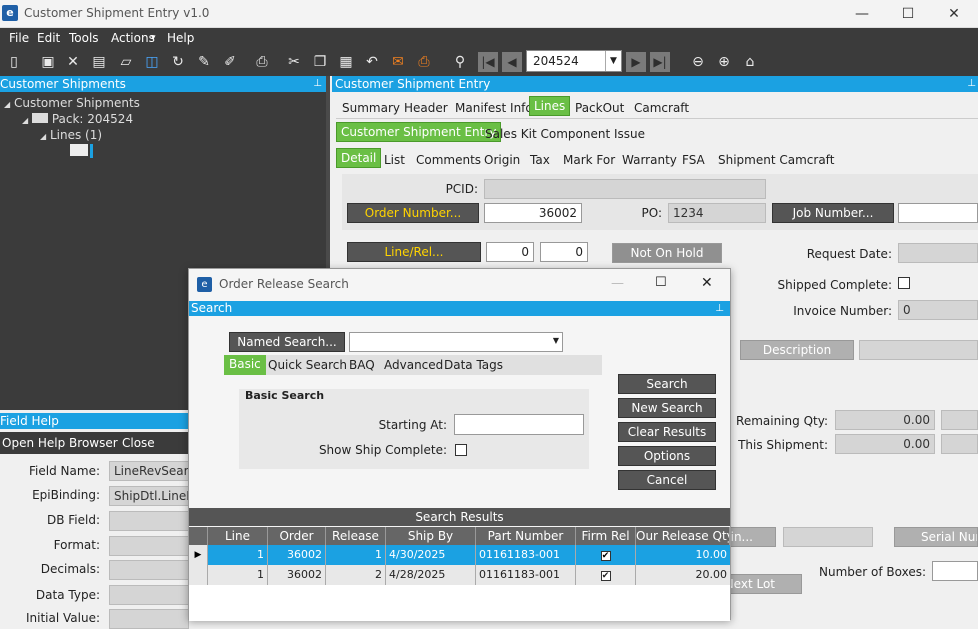 The width and height of the screenshot is (978, 629). I want to click on named-search-select: ▼, so click(456, 342).